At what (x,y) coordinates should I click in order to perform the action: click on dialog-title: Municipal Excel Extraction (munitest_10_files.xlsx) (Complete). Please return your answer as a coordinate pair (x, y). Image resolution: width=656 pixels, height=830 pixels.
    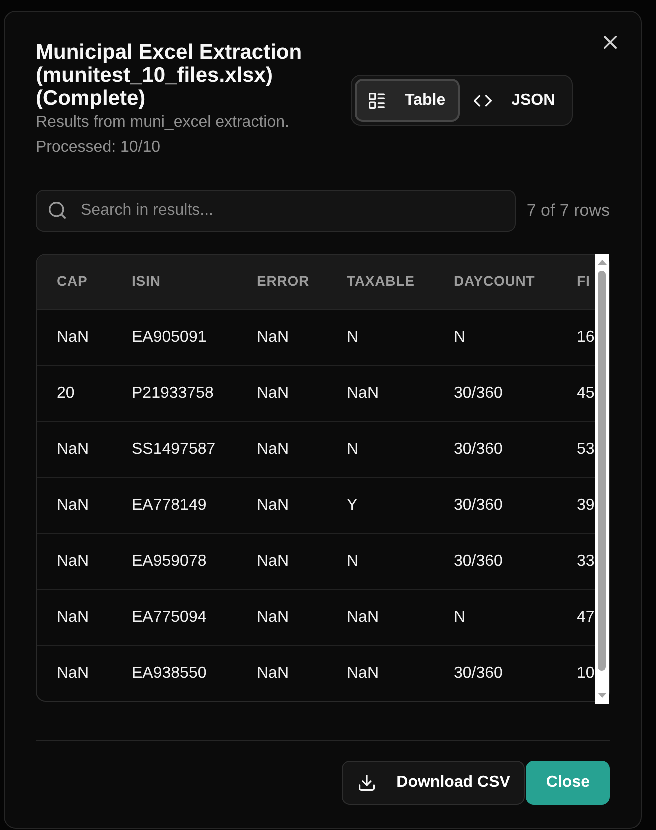
    Looking at the image, I should click on (170, 75).